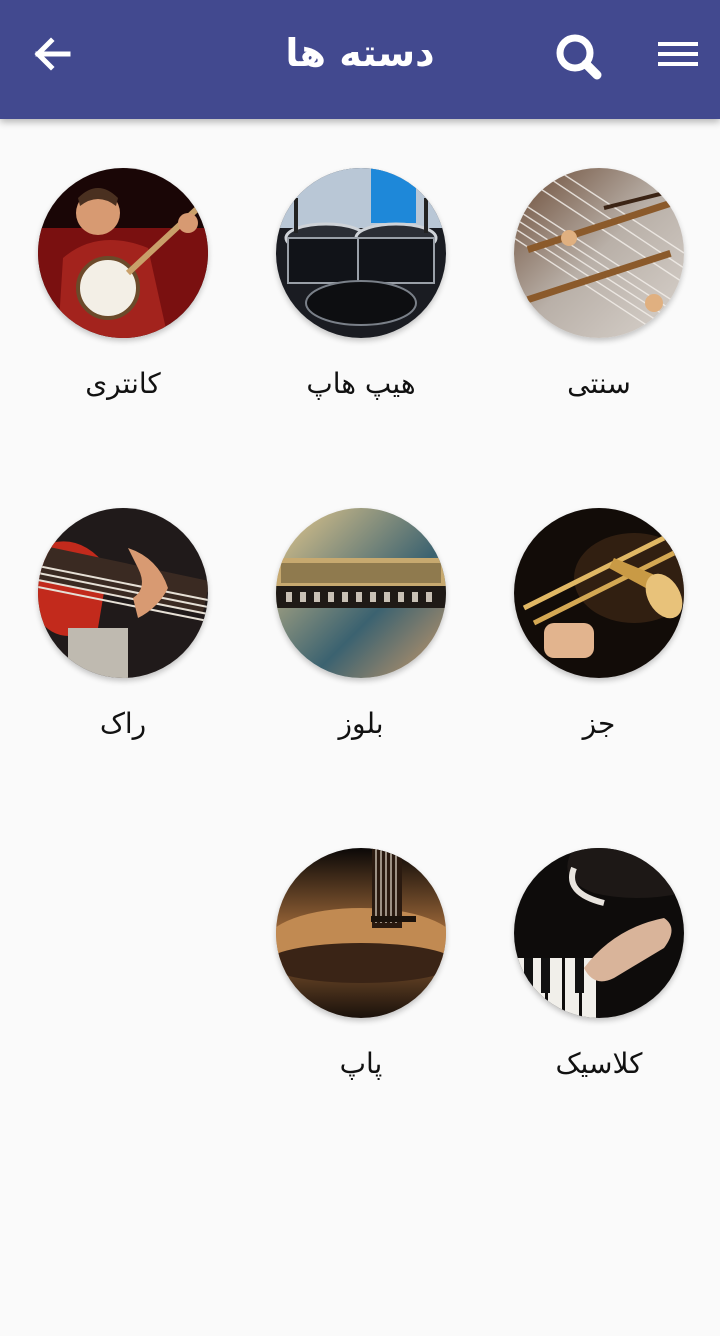  I want to click on search-icon, so click(579, 57).